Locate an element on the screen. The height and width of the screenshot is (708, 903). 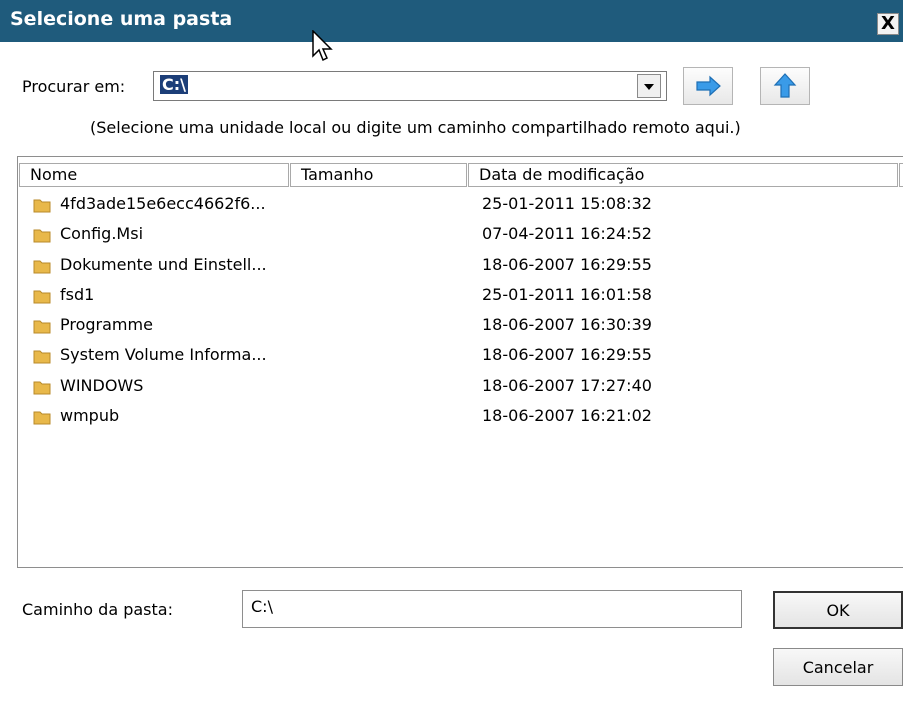
list-item: Programme 18-06-2007 16:30:39 is located at coordinates (382, 327).